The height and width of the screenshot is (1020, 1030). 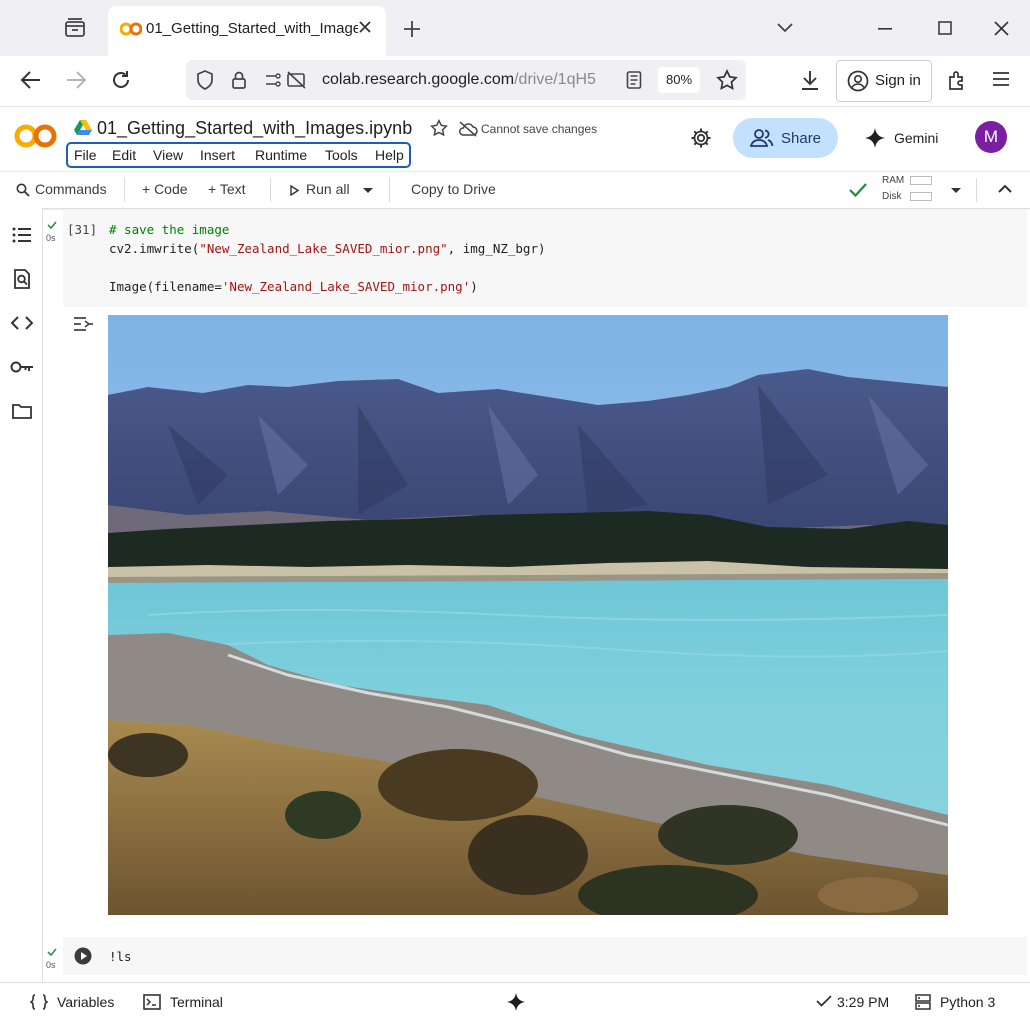 What do you see at coordinates (71, 189) in the screenshot?
I see `commands-button: Commands` at bounding box center [71, 189].